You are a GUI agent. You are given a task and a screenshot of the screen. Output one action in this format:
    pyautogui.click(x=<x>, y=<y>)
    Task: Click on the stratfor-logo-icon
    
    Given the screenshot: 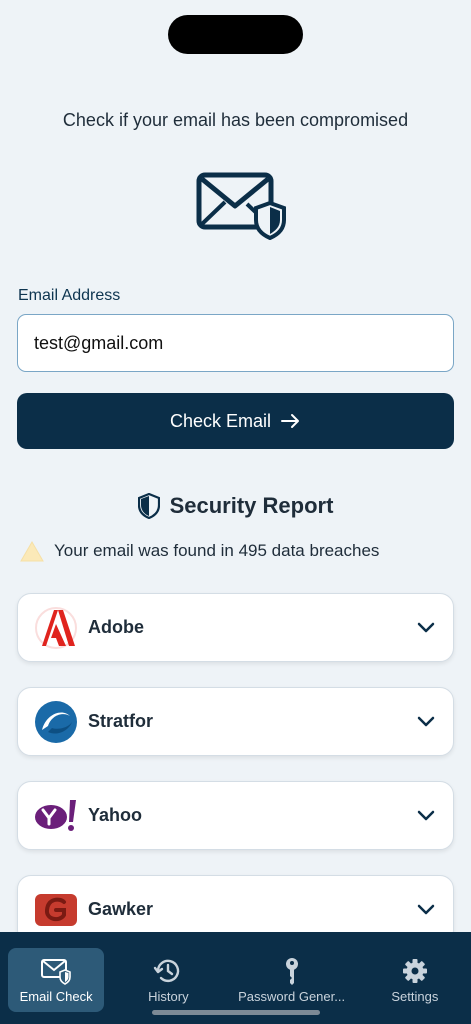 What is the action you would take?
    pyautogui.click(x=56, y=722)
    